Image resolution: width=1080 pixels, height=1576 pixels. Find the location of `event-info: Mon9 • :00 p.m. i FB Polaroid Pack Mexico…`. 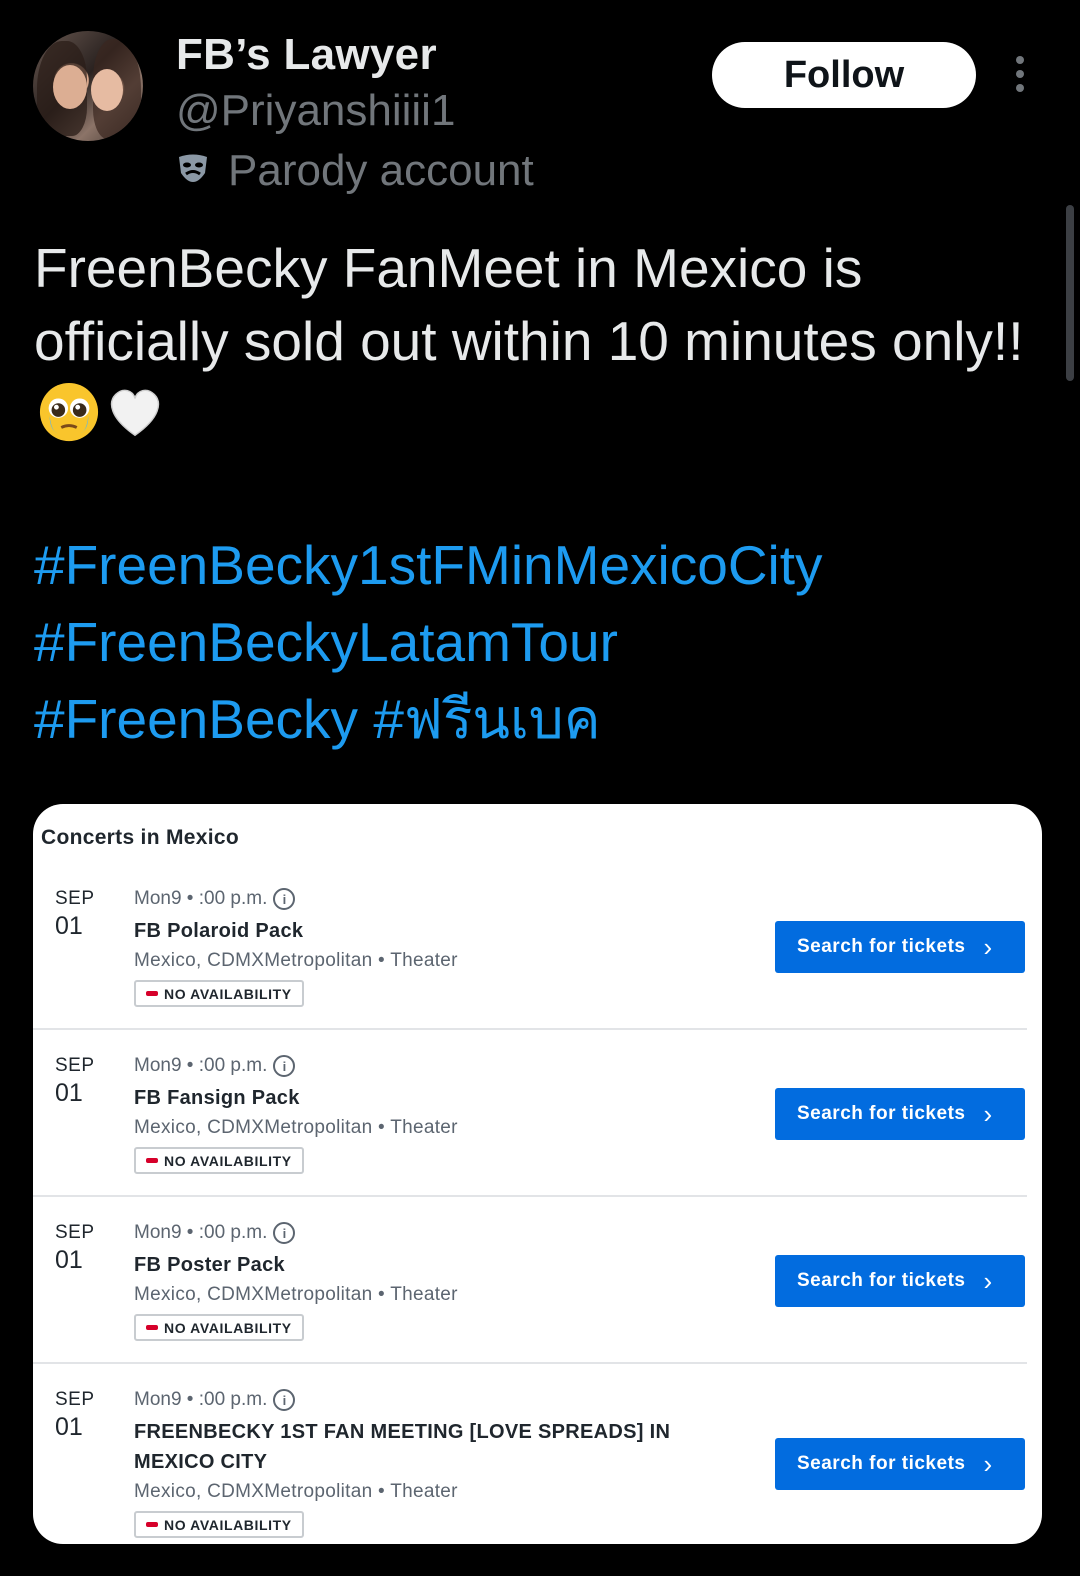

event-info: Mon9 • :00 p.m. i FB Polaroid Pack Mexico… is located at coordinates (444, 947).